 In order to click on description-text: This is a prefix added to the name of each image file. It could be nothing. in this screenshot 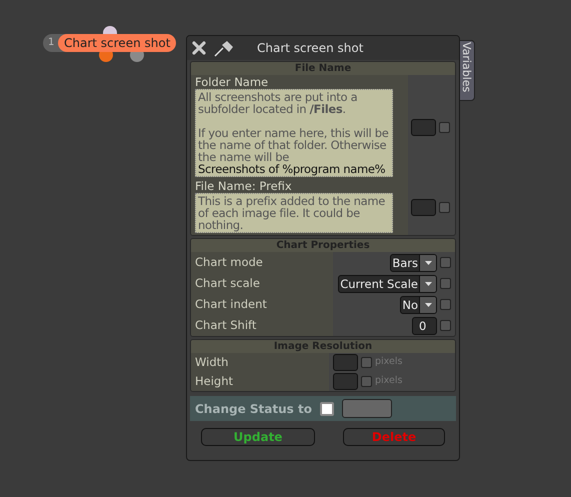, I will do `click(292, 213)`.